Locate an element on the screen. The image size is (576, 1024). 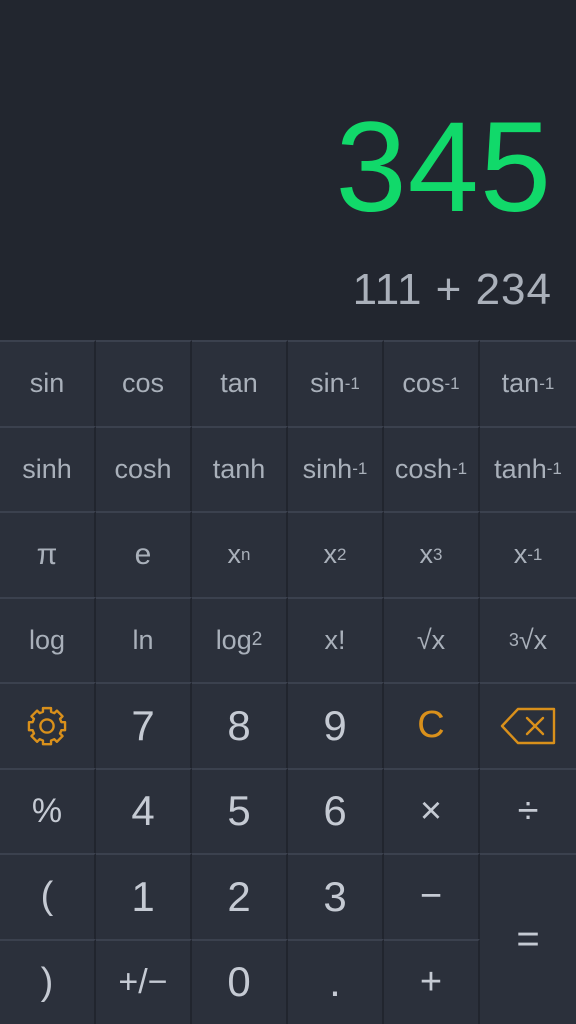
key-asinh: sinh -1 is located at coordinates (336, 468).